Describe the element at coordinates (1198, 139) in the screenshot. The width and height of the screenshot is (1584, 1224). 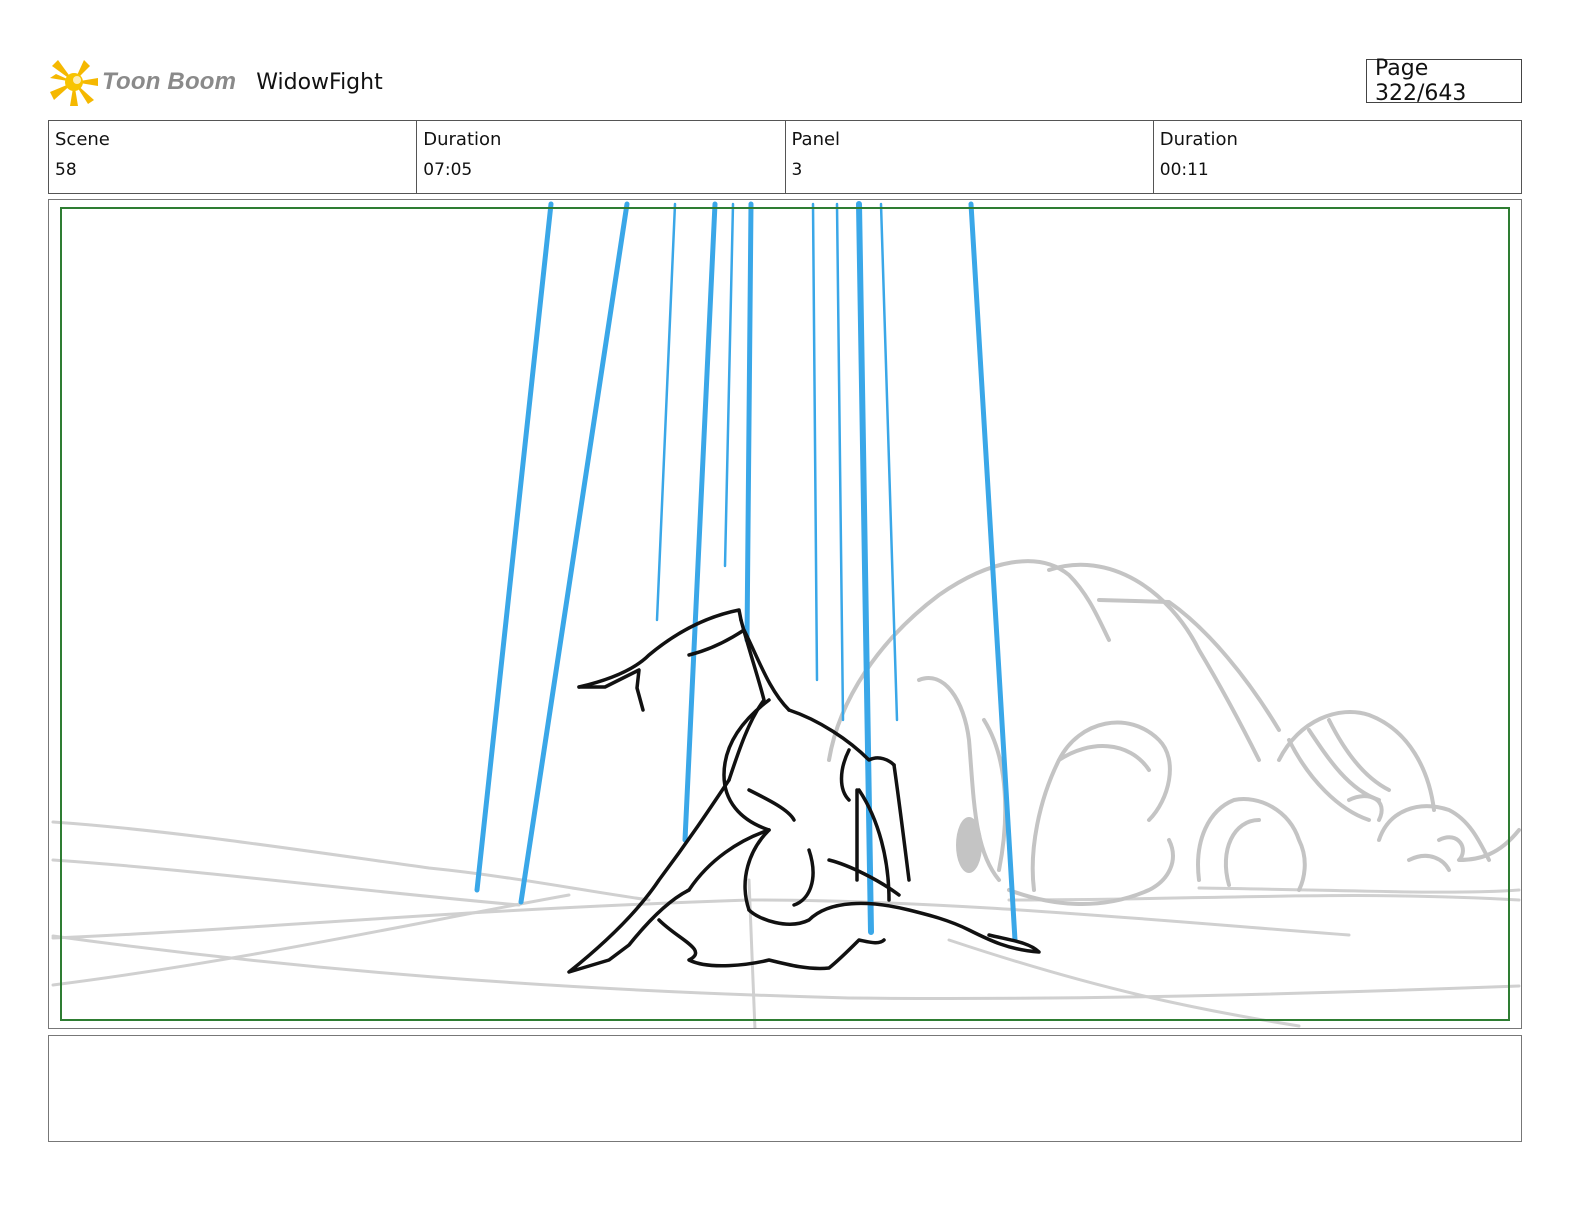
I see `panel-duration-label: Duration` at that location.